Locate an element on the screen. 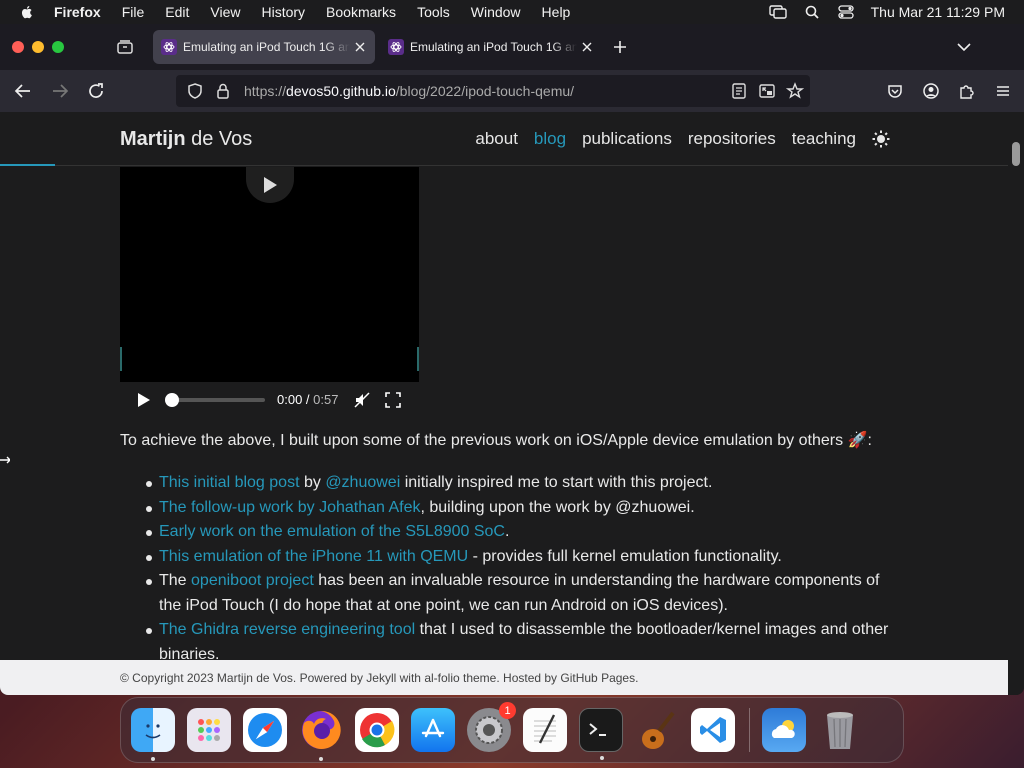 The height and width of the screenshot is (768, 1024). system-settings-icon: 1 is located at coordinates (491, 727).